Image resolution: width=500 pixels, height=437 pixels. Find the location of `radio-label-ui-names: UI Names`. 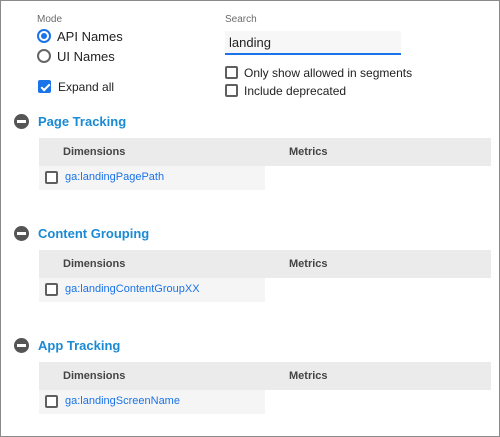

radio-label-ui-names: UI Names is located at coordinates (86, 56).